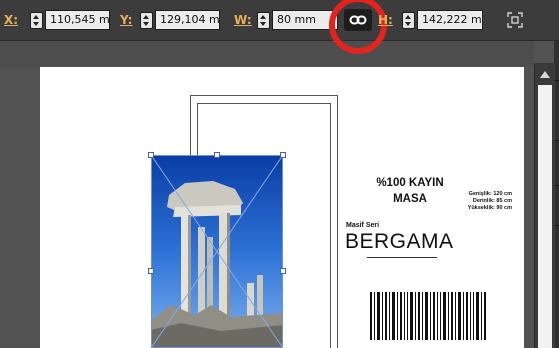 This screenshot has height=348, width=559. I want to click on temple-columns-image, so click(217, 251).